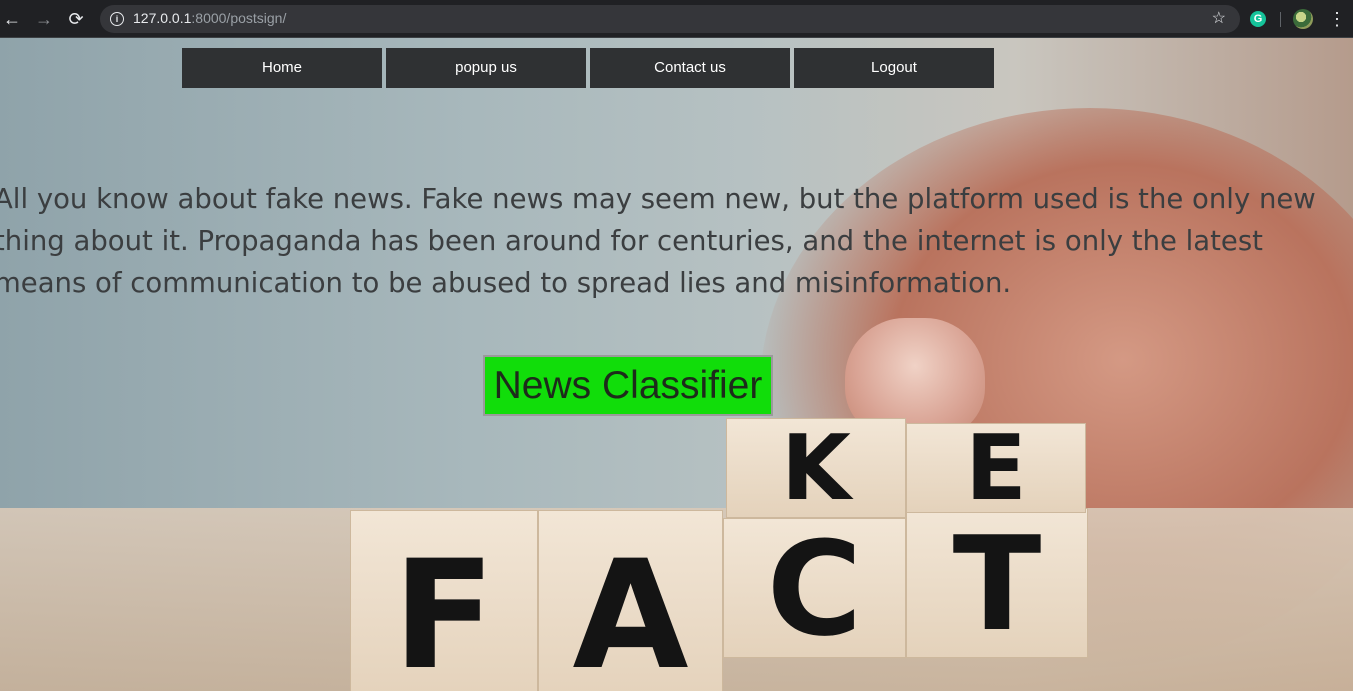  Describe the element at coordinates (1219, 18) in the screenshot. I see `bookmark-star-icon: ☆` at that location.